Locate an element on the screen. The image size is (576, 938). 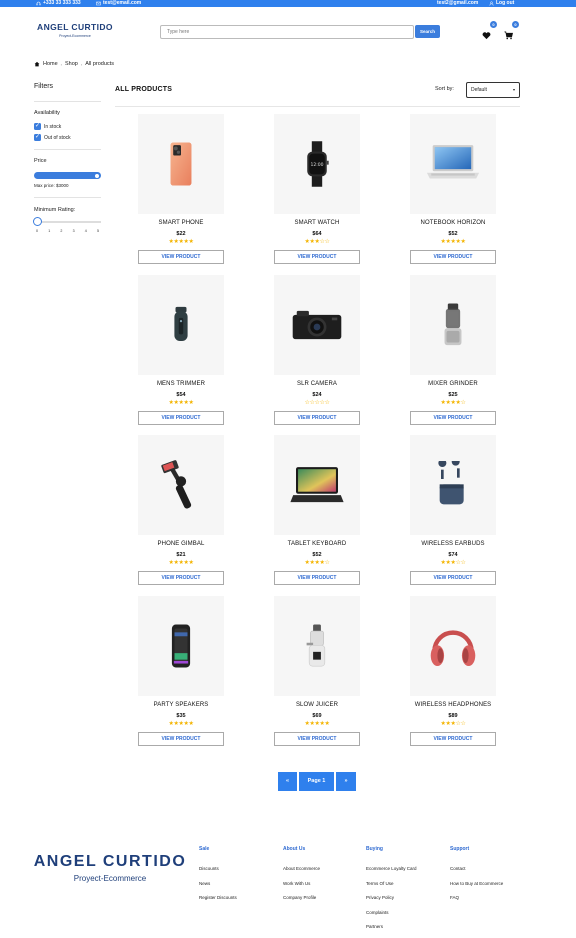
wishlist-button: 0 is located at coordinates (489, 30).